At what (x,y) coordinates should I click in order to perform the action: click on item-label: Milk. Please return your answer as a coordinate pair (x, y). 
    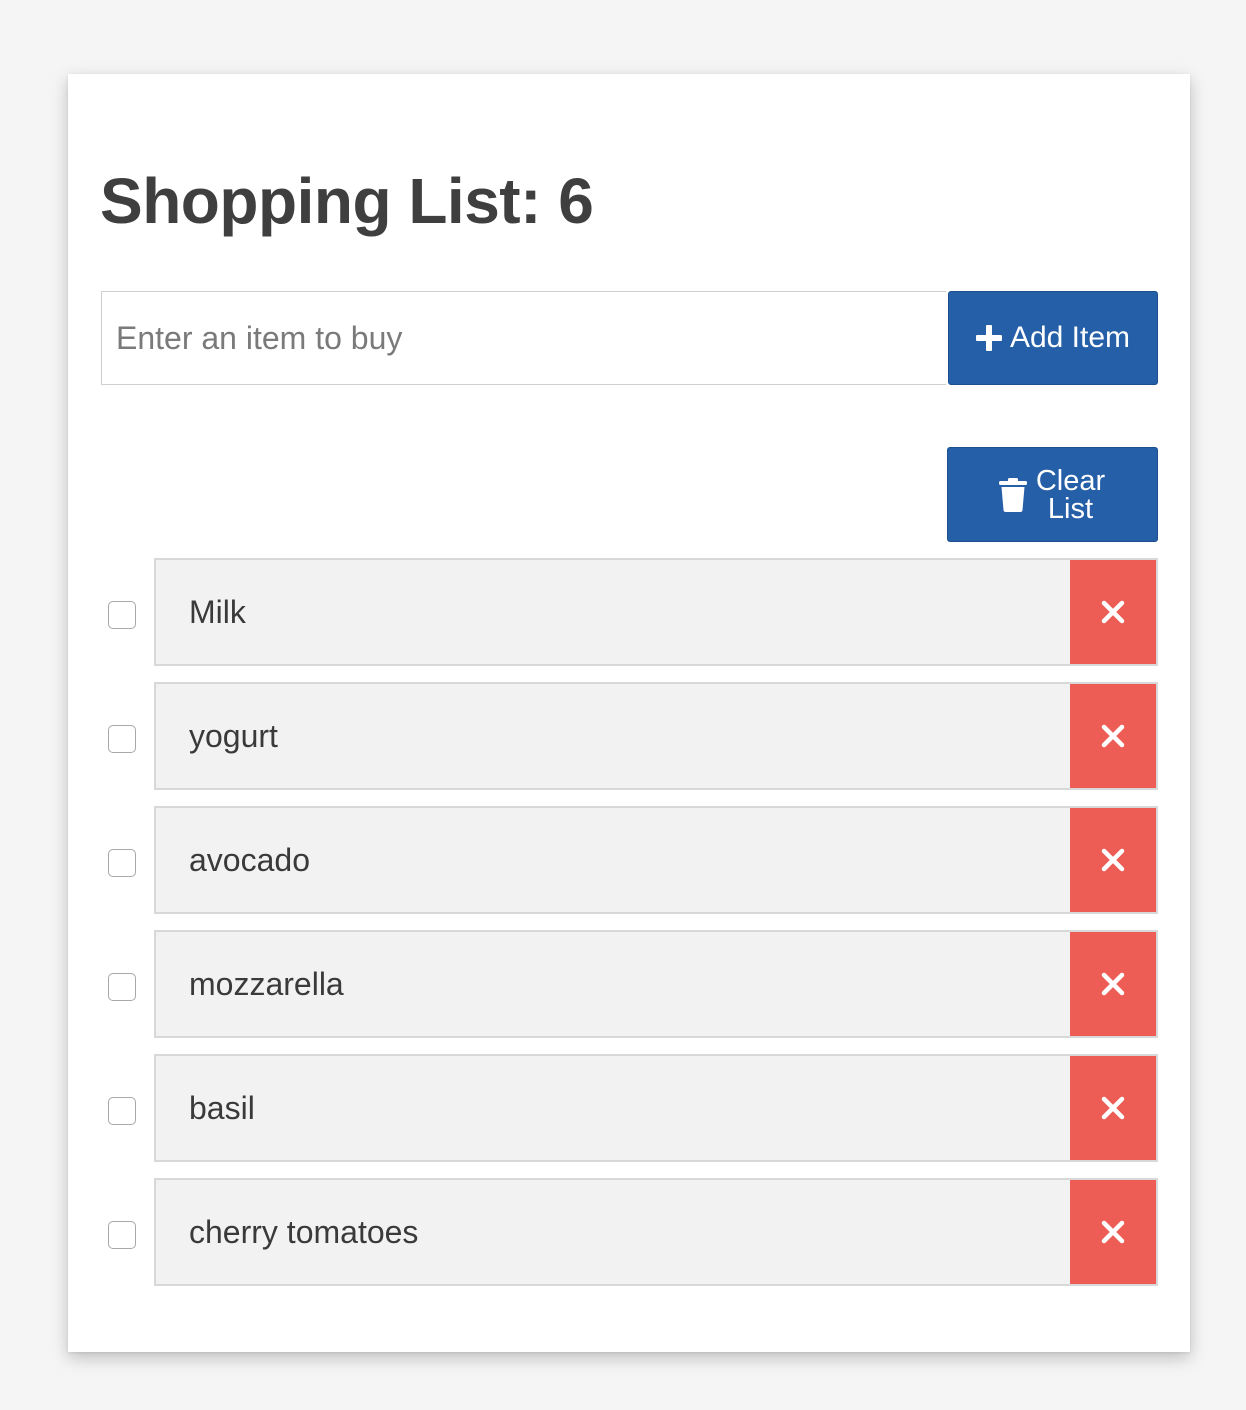
    Looking at the image, I should click on (612, 612).